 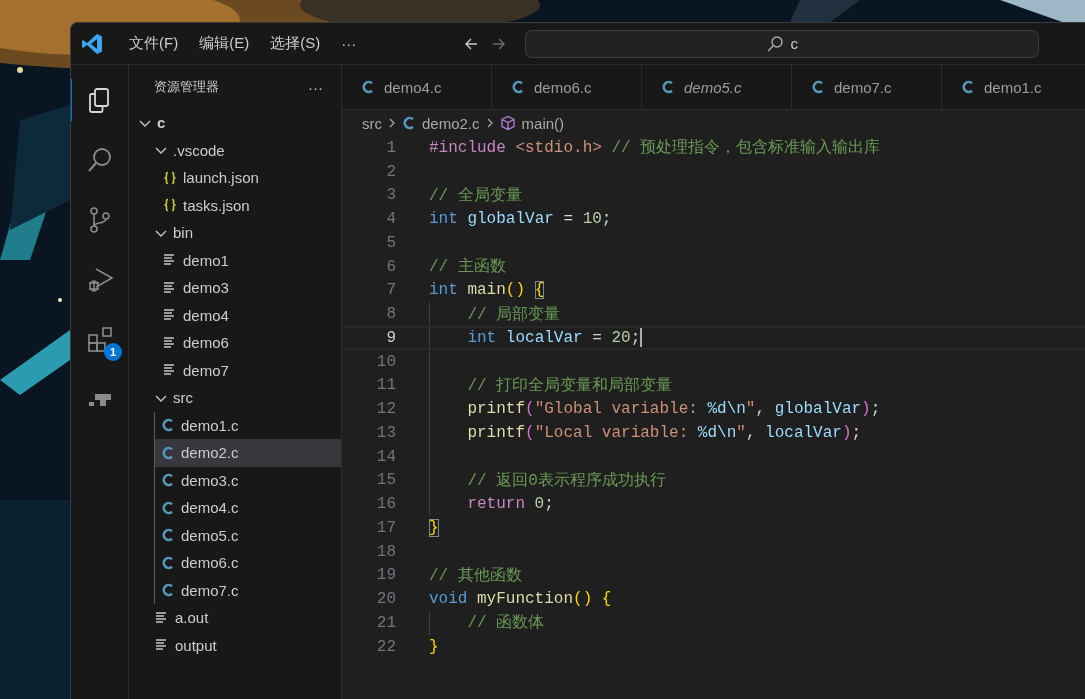 What do you see at coordinates (390, 147) in the screenshot?
I see `line-number: 1` at bounding box center [390, 147].